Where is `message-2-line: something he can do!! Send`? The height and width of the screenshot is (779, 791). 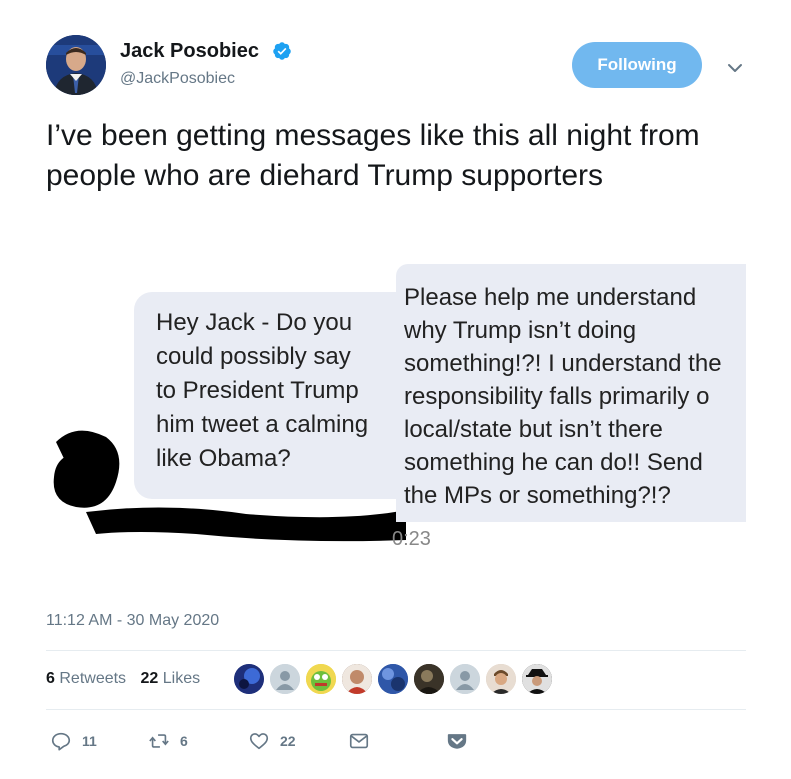 message-2-line: something he can do!! Send is located at coordinates (553, 462).